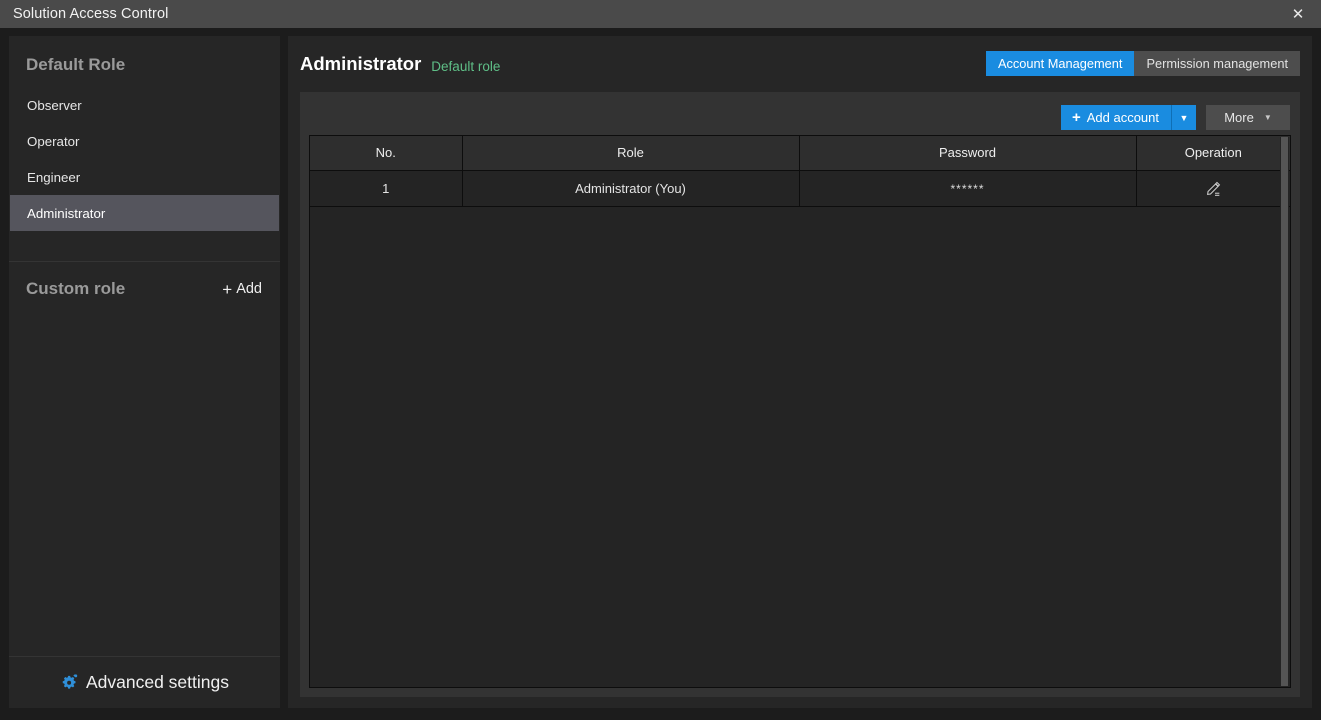  I want to click on close-icon: ✕, so click(1298, 14).